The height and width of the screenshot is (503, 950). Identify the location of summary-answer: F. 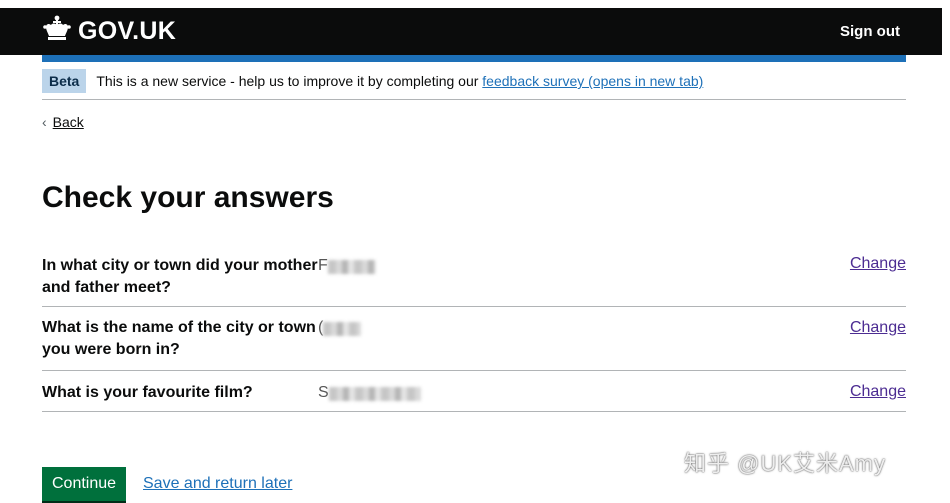
(563, 266).